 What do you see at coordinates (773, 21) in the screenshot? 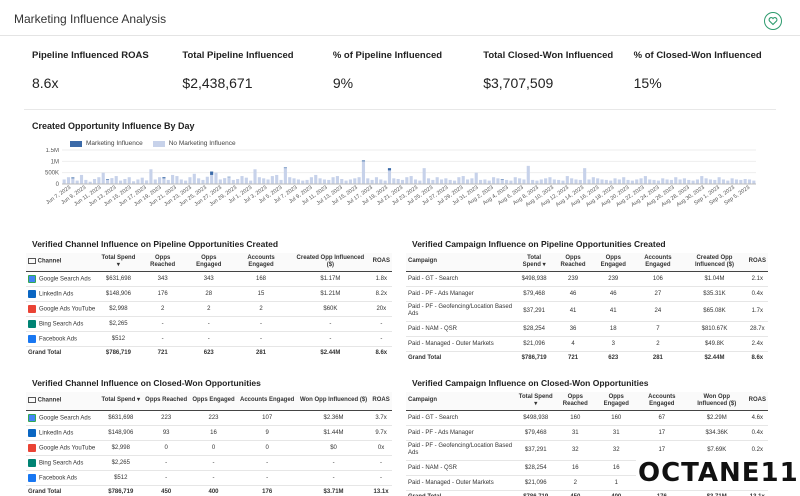
I see `favorite-button` at bounding box center [773, 21].